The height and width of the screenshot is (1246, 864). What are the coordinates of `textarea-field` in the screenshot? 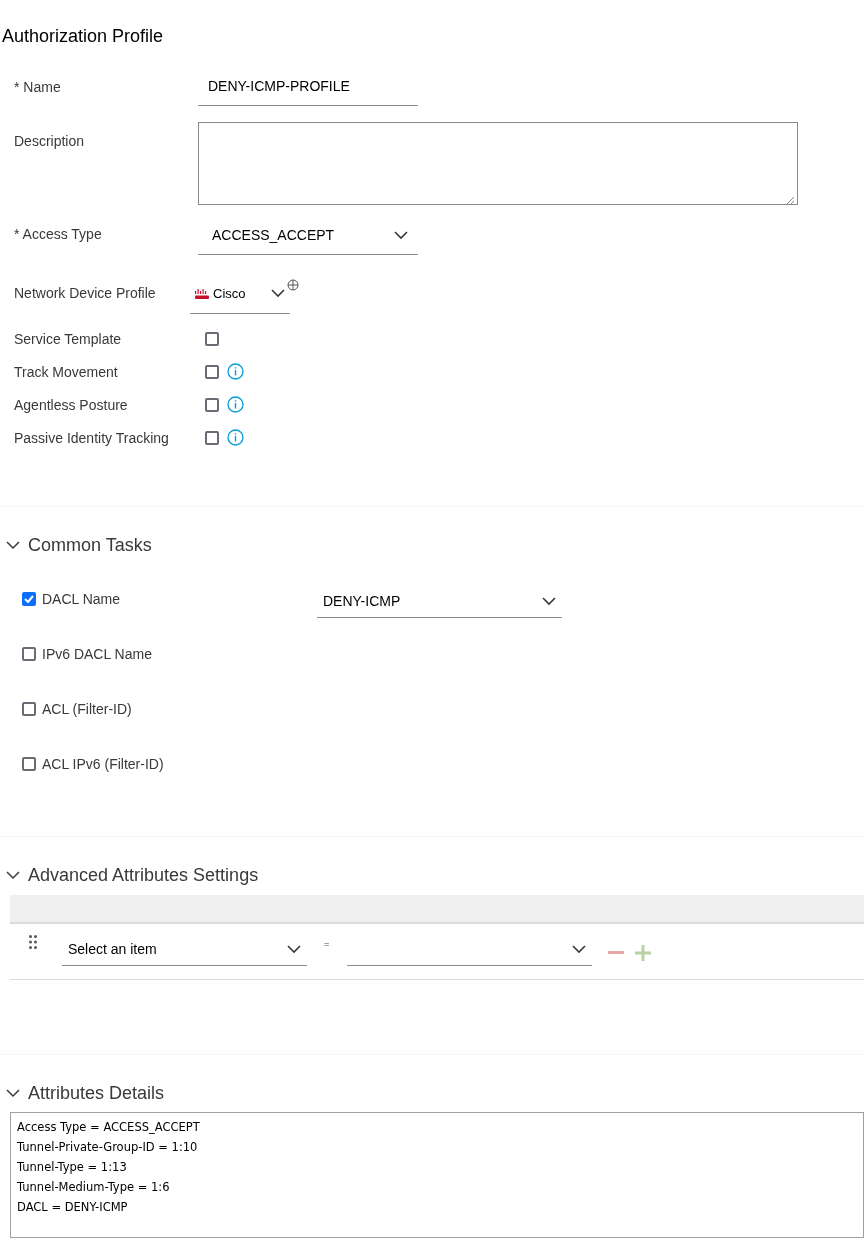 It's located at (498, 163).